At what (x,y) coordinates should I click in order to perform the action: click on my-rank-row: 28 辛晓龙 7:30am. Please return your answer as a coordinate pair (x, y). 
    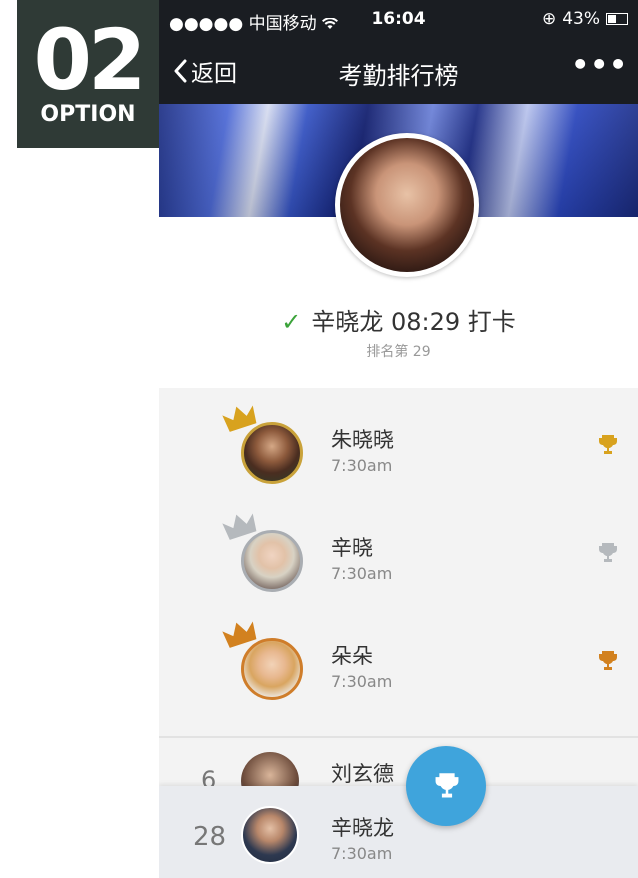
    Looking at the image, I should click on (398, 832).